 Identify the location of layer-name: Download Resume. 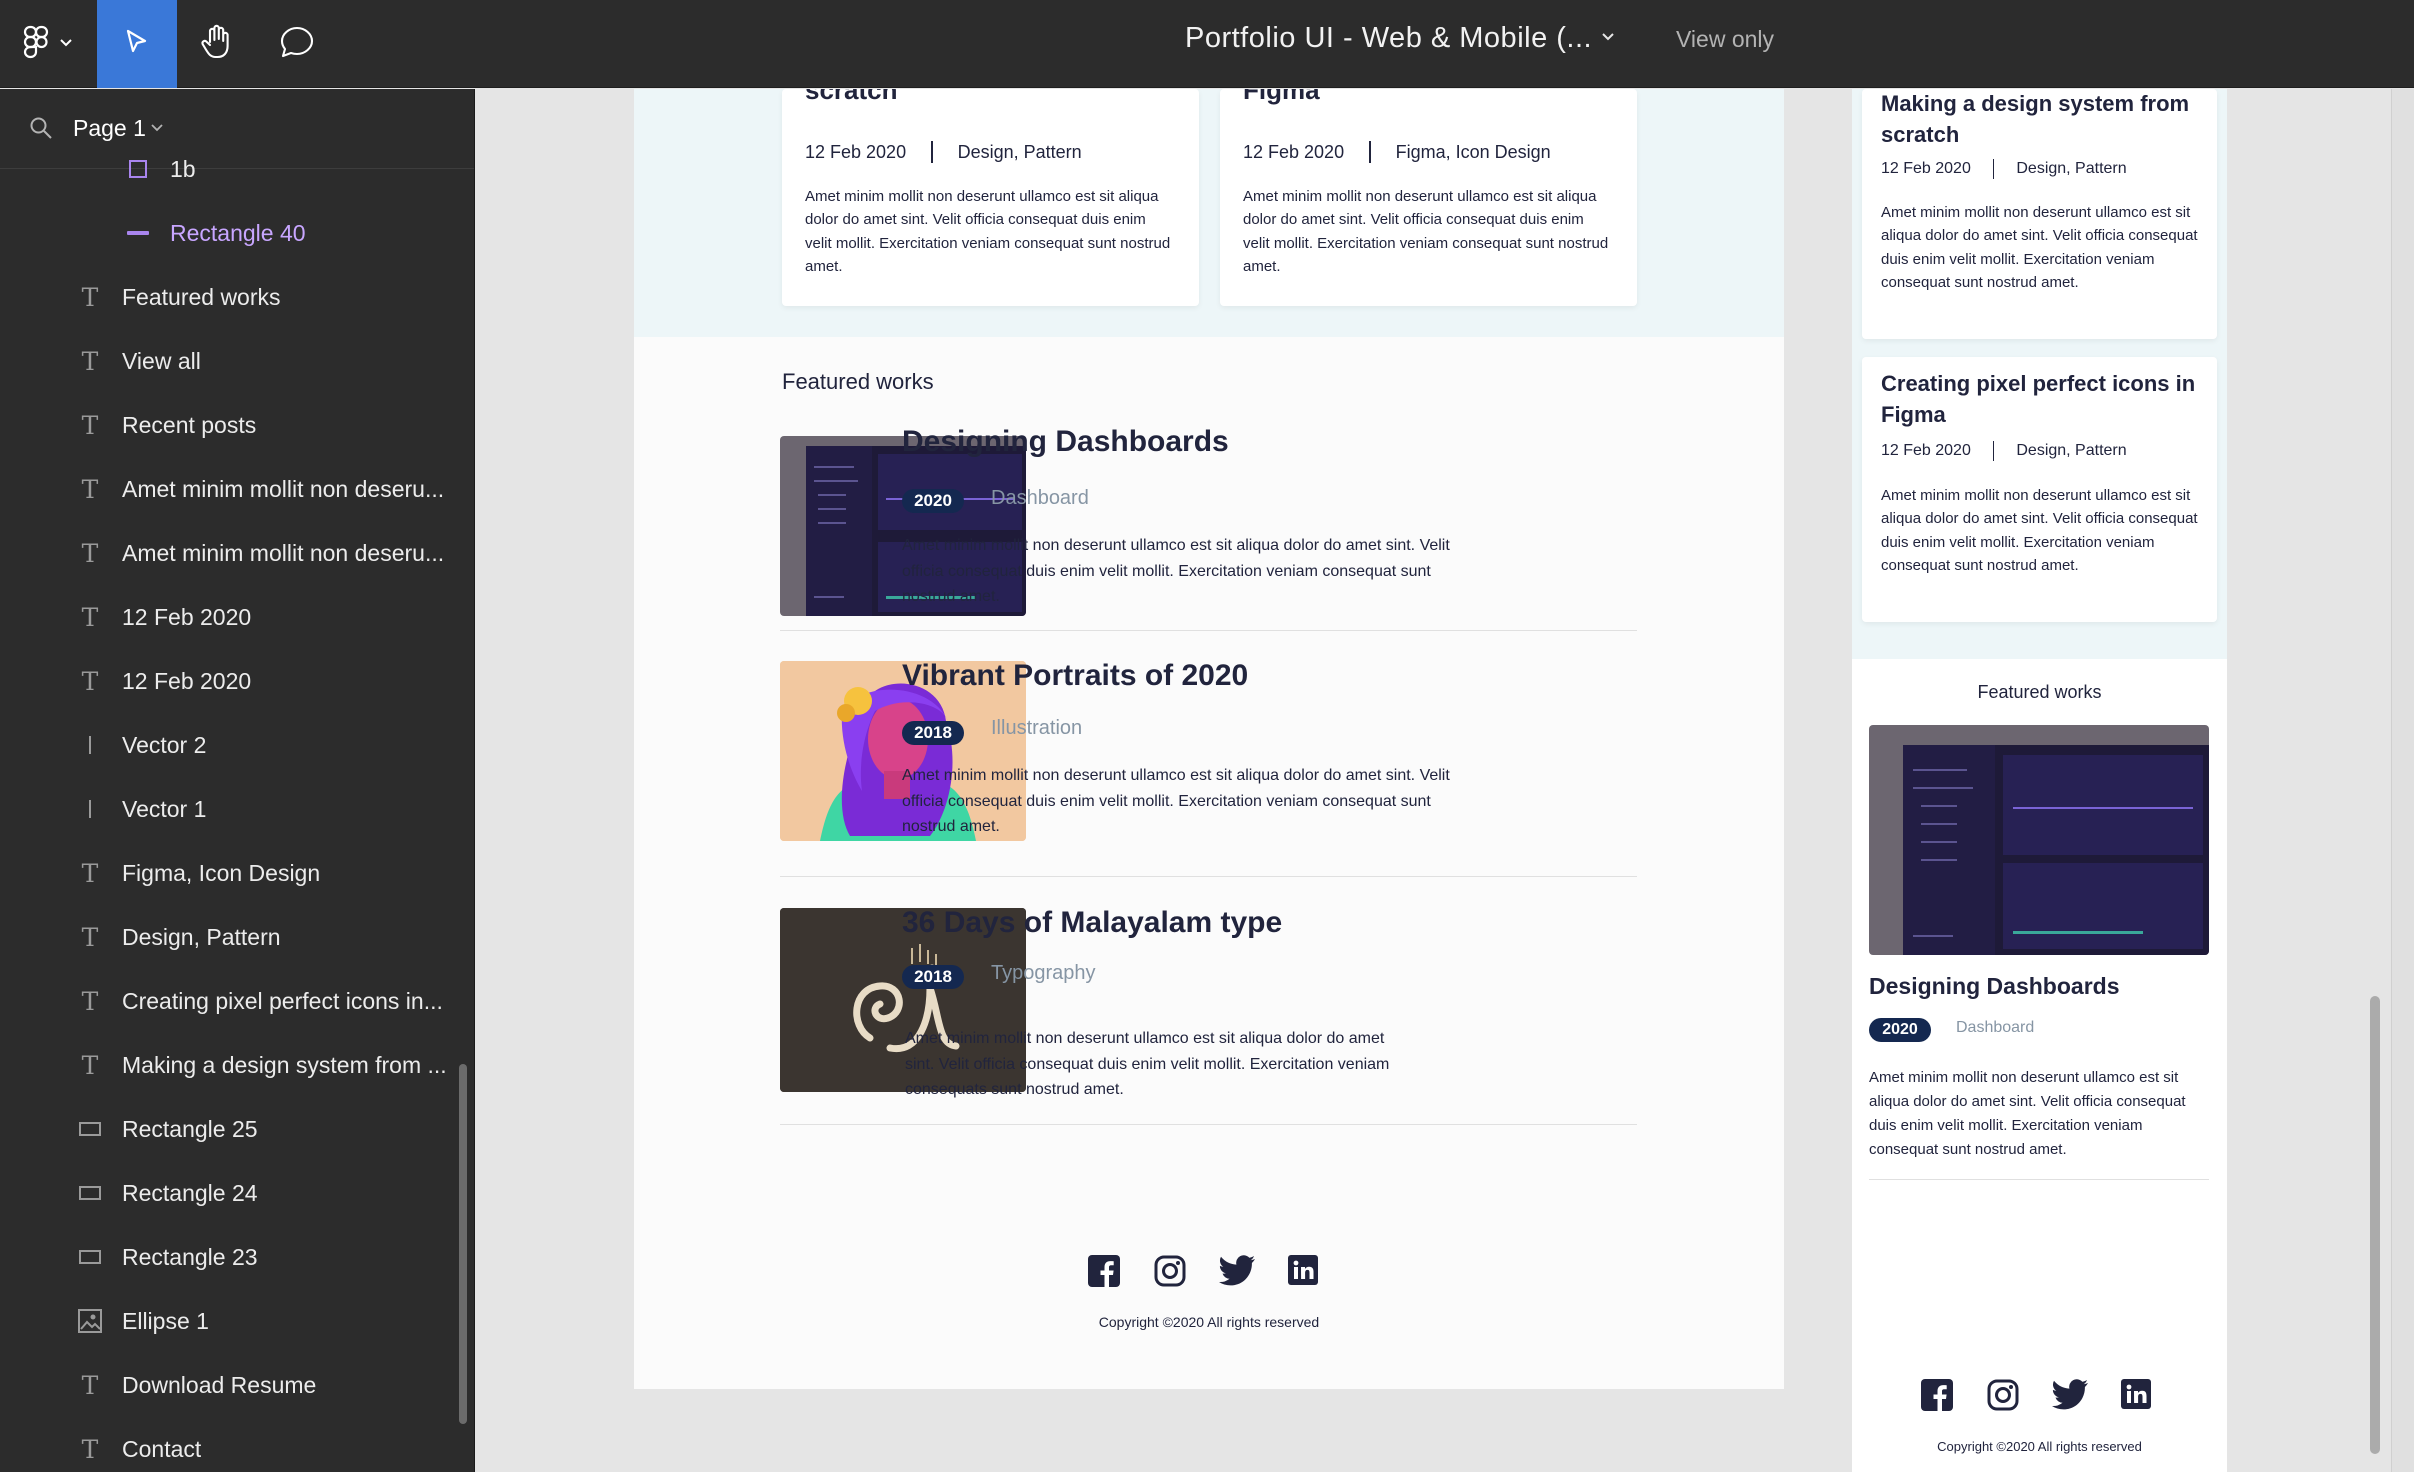
(219, 1384).